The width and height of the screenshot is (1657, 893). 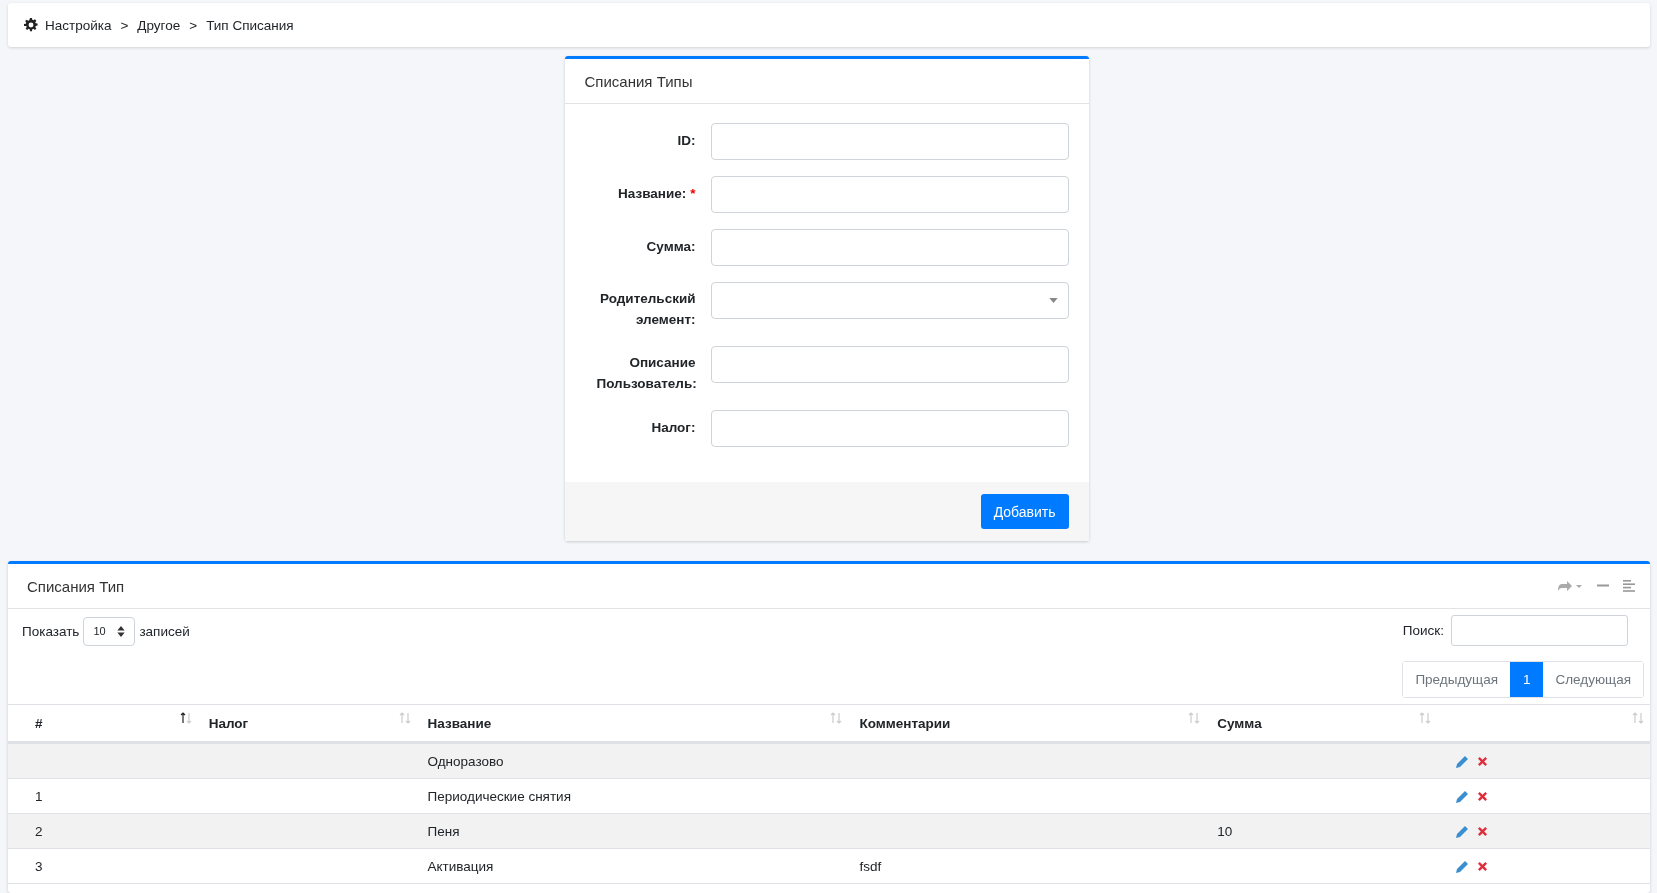 I want to click on field-label: Родительский элемент:, so click(x=648, y=309).